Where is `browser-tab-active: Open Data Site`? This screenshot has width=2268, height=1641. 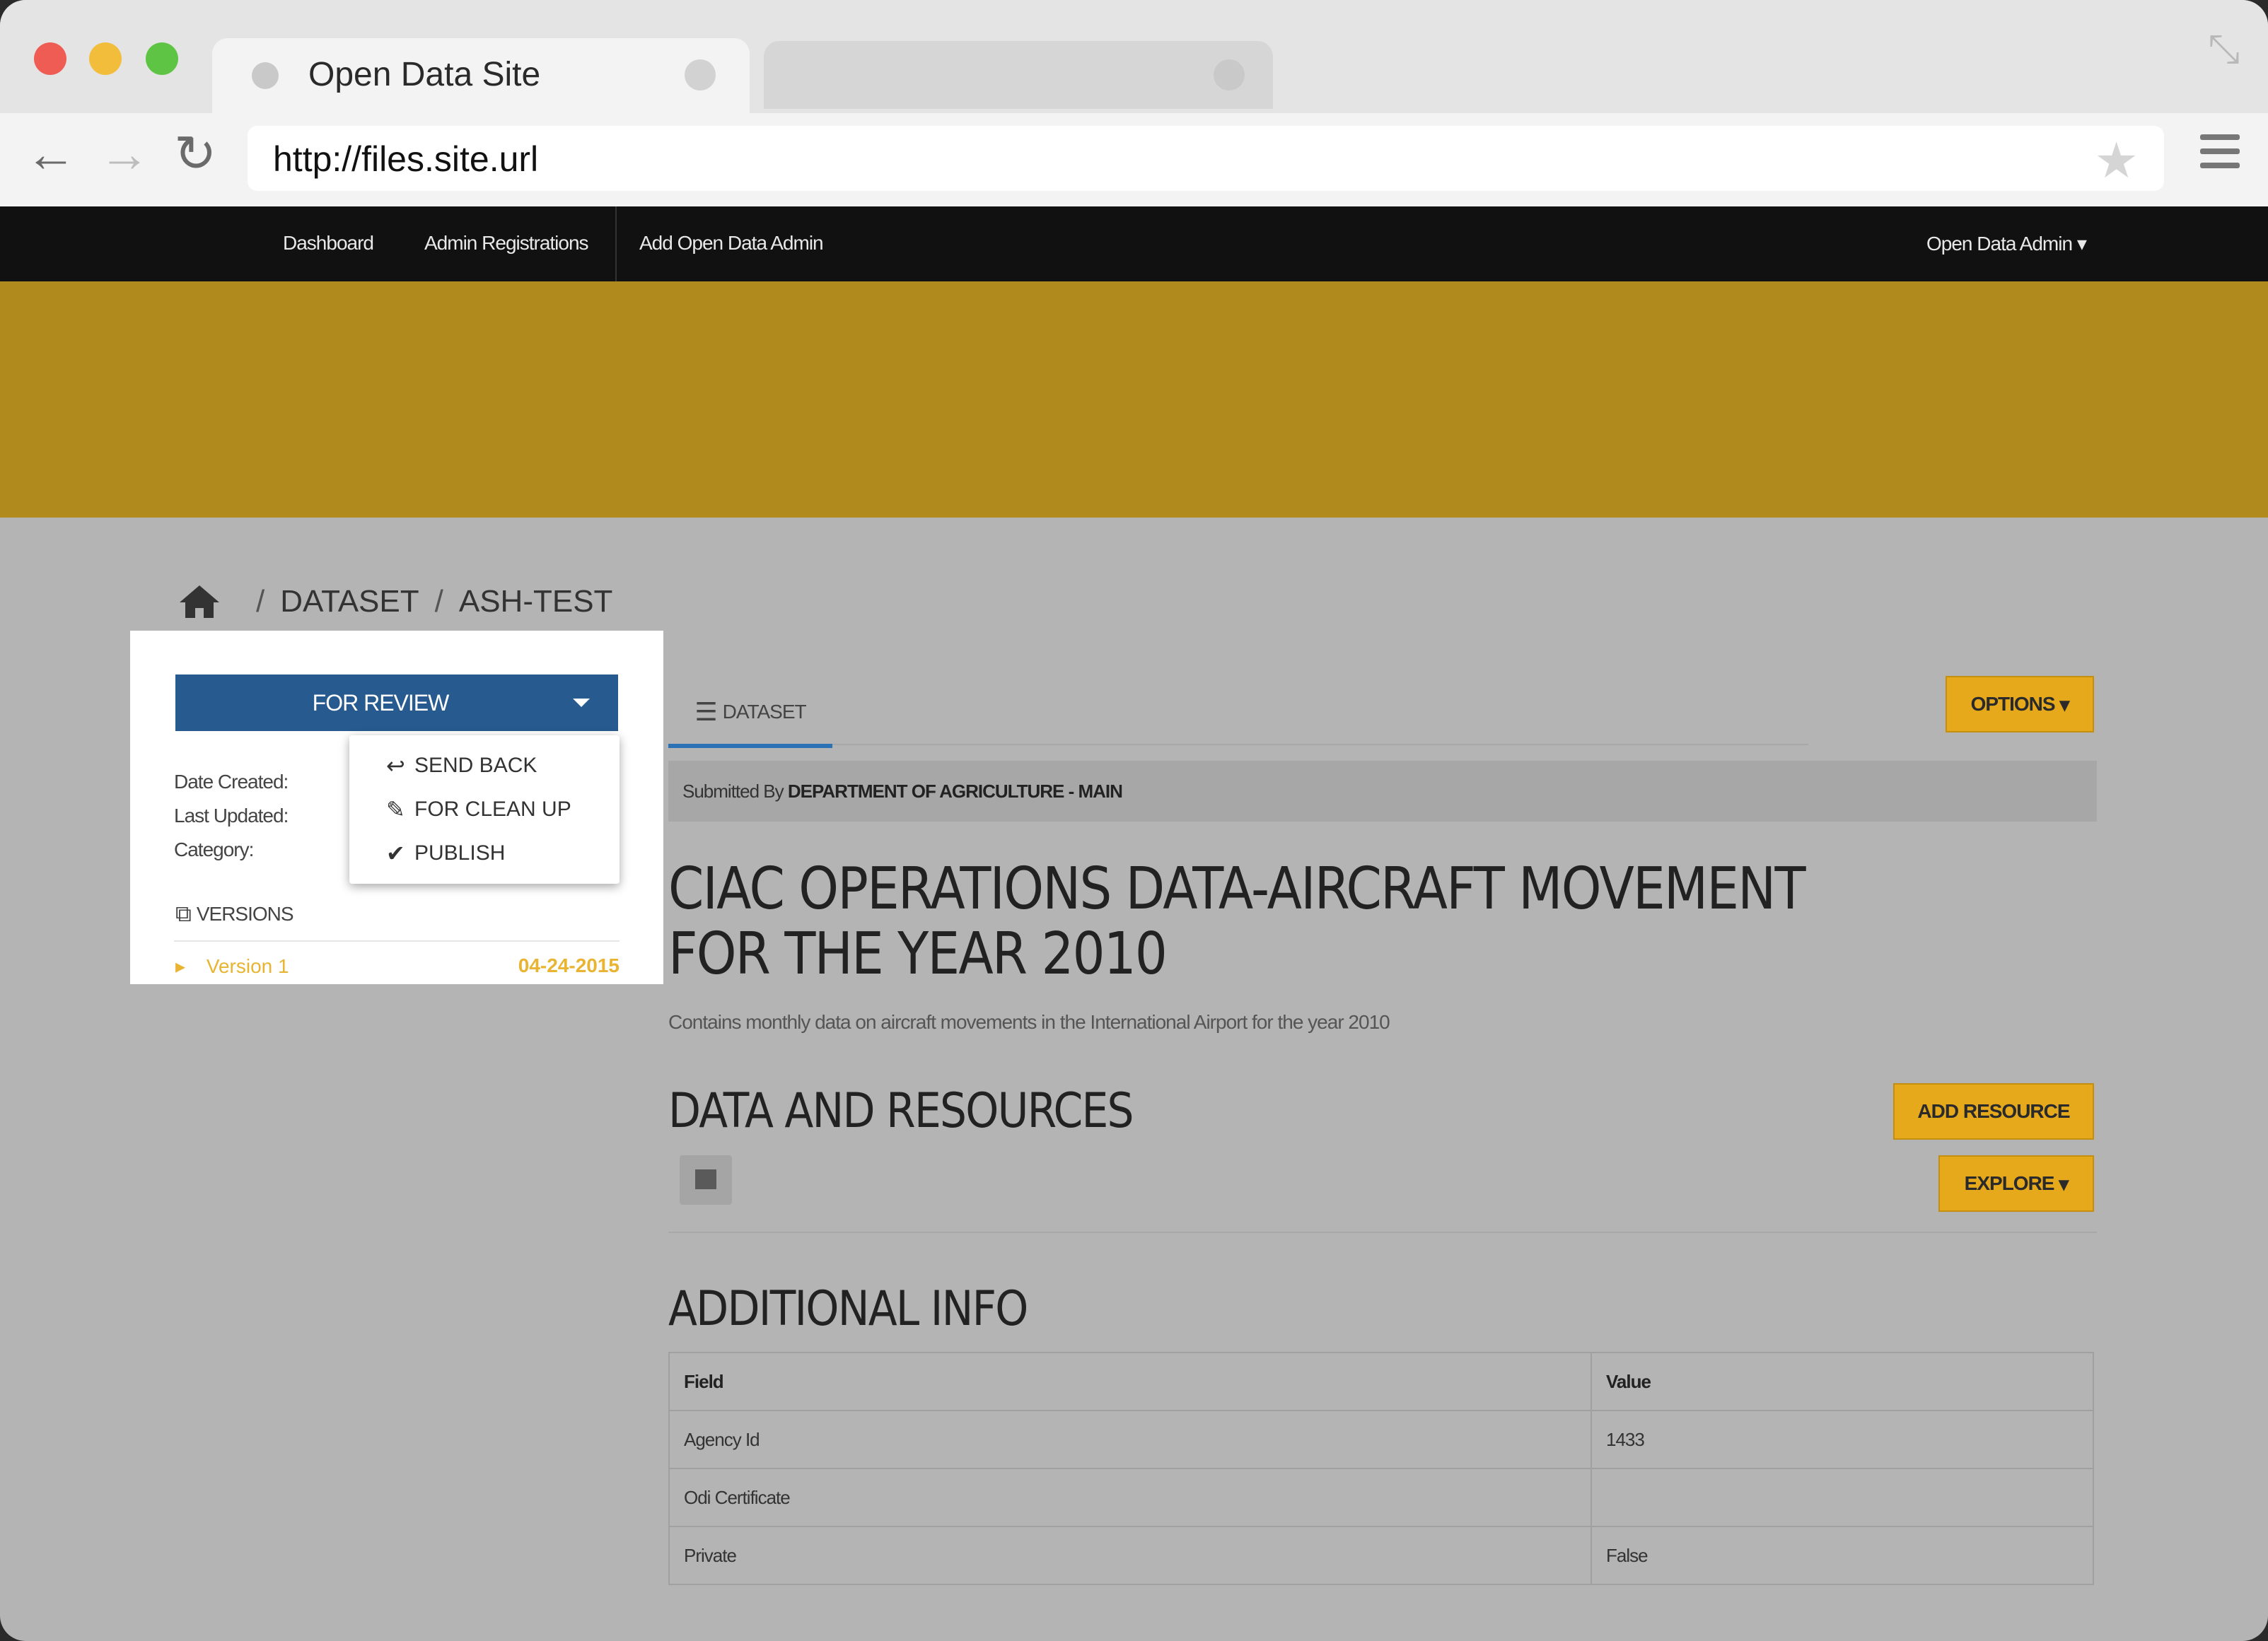
browser-tab-active: Open Data Site is located at coordinates (481, 76).